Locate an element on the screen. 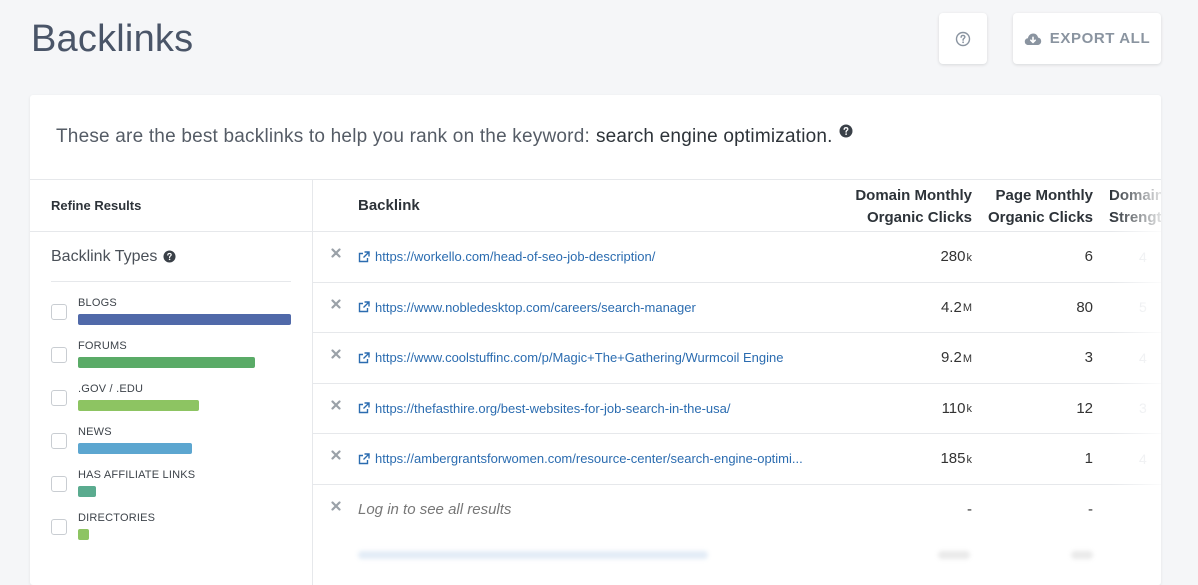 The height and width of the screenshot is (585, 1198). keyword-text: search engine optimization. is located at coordinates (714, 136).